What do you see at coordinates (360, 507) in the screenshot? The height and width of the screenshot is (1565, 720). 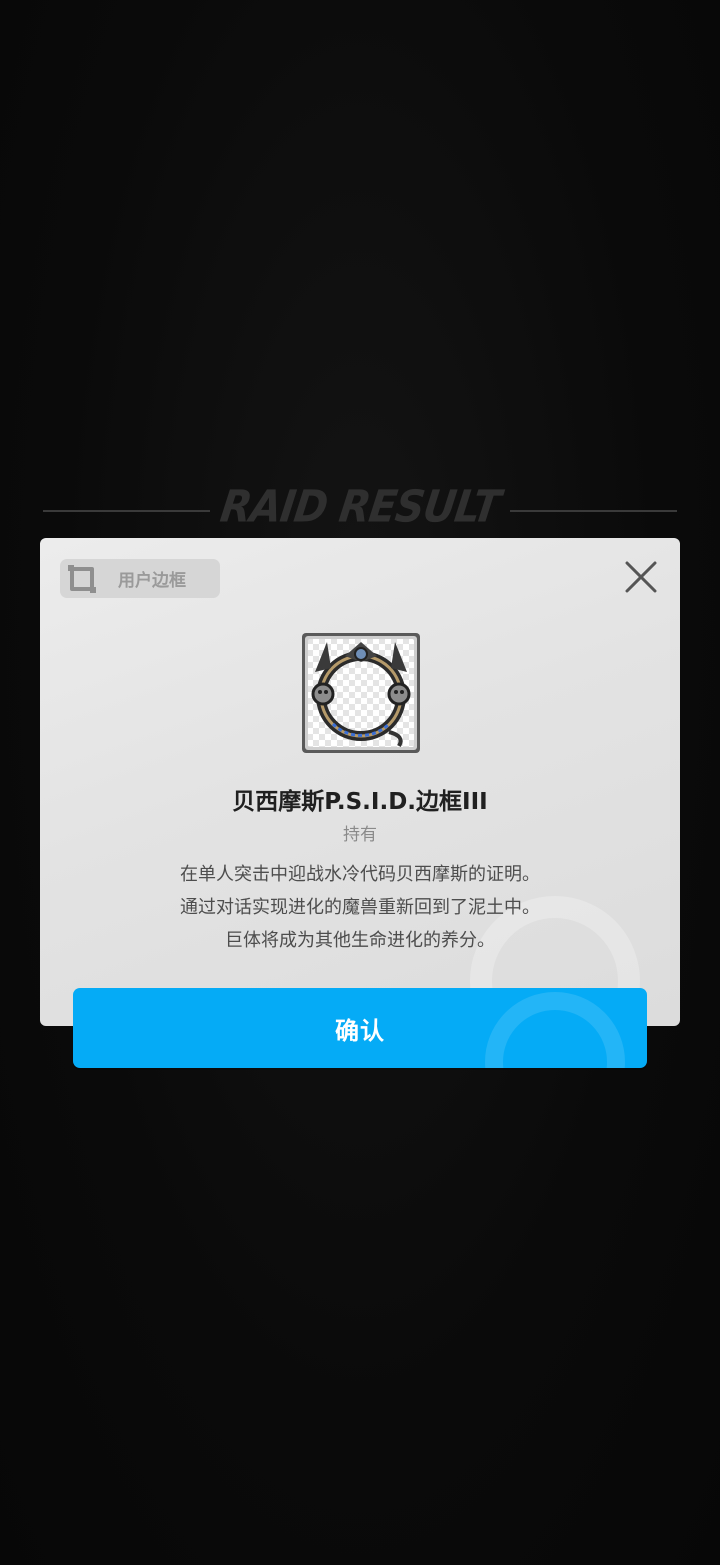 I see `raid-result-title: RAID RESULT` at bounding box center [360, 507].